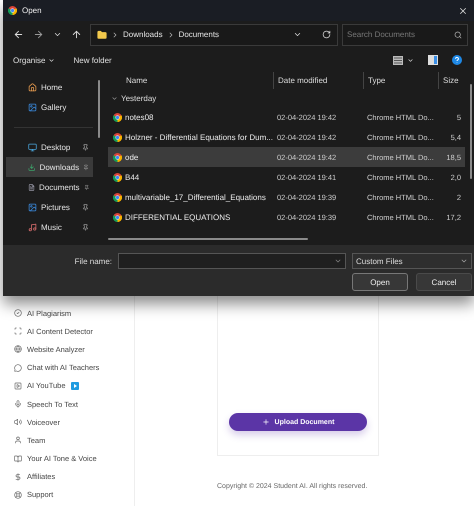  What do you see at coordinates (132, 177) in the screenshot?
I see `file-name: B44` at bounding box center [132, 177].